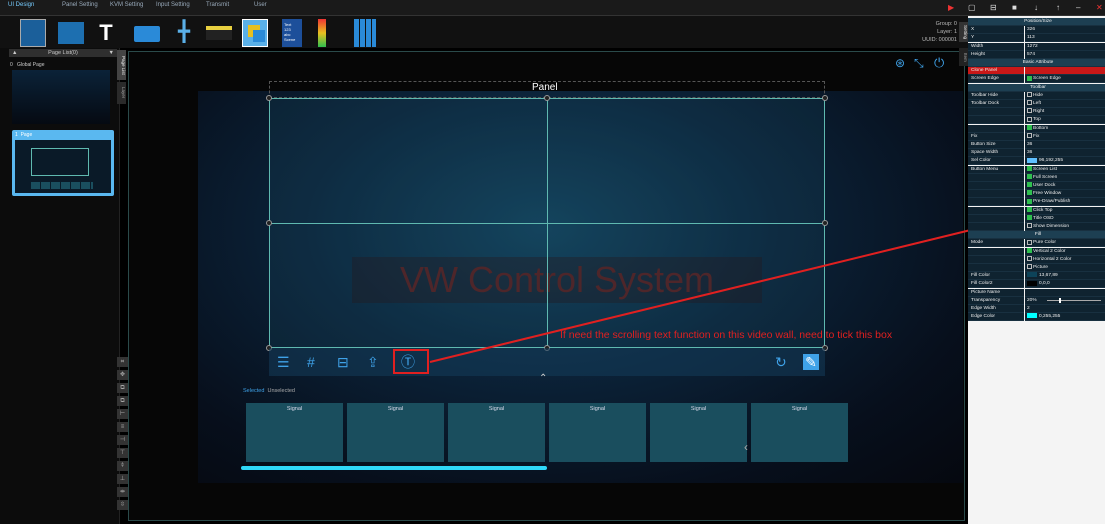 This screenshot has height=524, width=1105. What do you see at coordinates (1065, 54) in the screenshot?
I see `property-value: 574` at bounding box center [1065, 54].